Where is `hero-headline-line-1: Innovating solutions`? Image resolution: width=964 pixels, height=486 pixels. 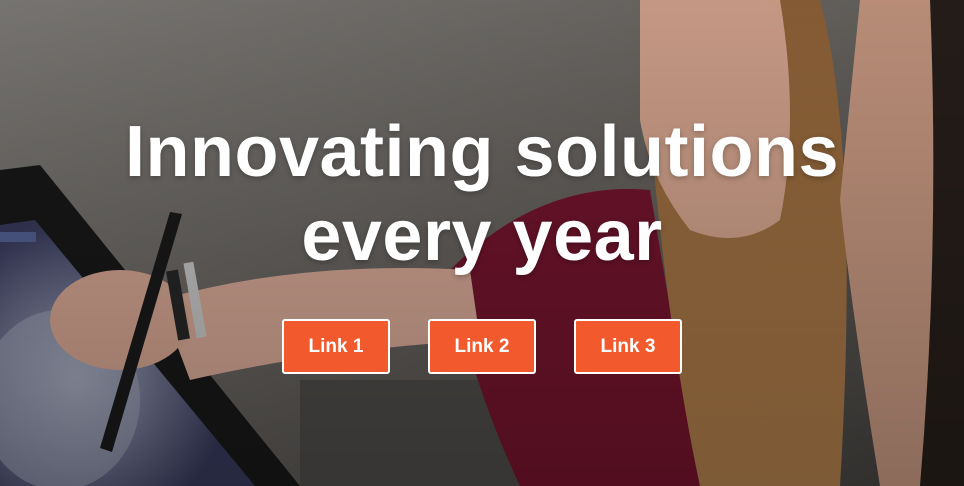 hero-headline-line-1: Innovating solutions is located at coordinates (482, 152).